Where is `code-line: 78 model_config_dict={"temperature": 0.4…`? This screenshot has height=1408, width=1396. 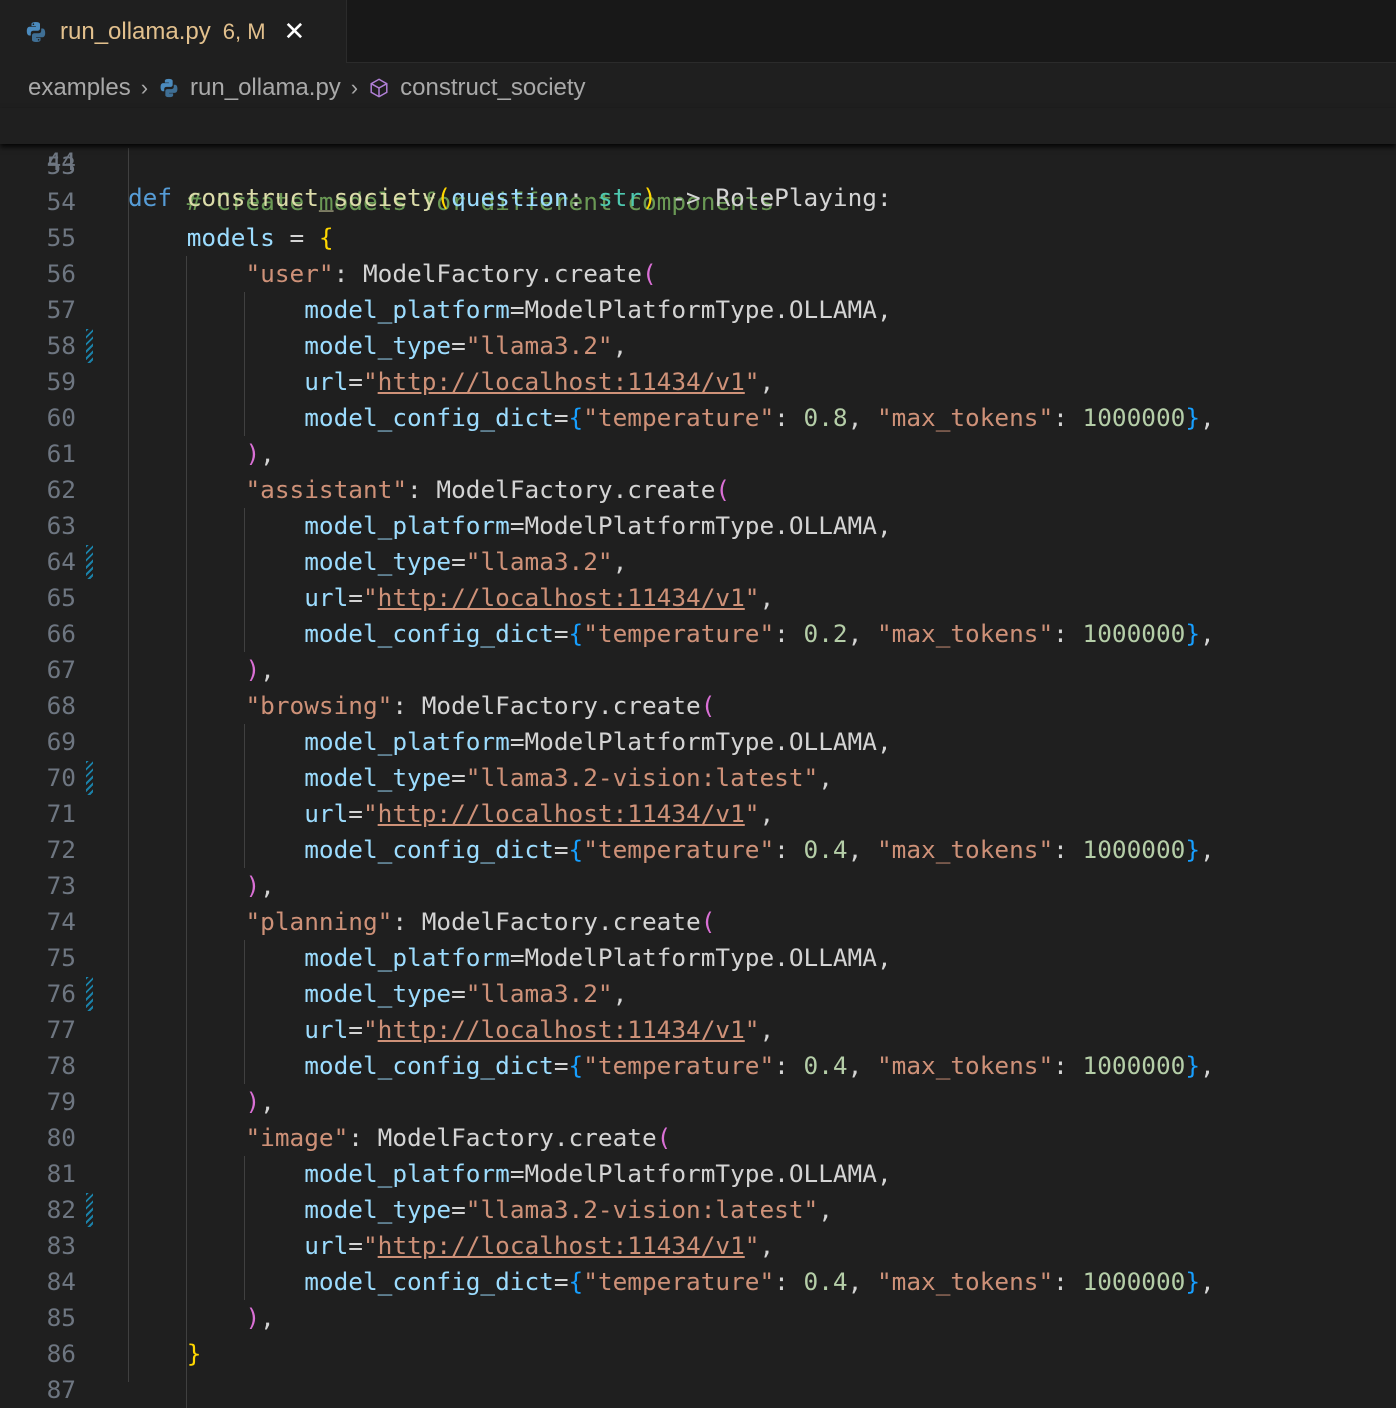 code-line: 78 model_config_dict={"temperature": 0.4… is located at coordinates (698, 1066).